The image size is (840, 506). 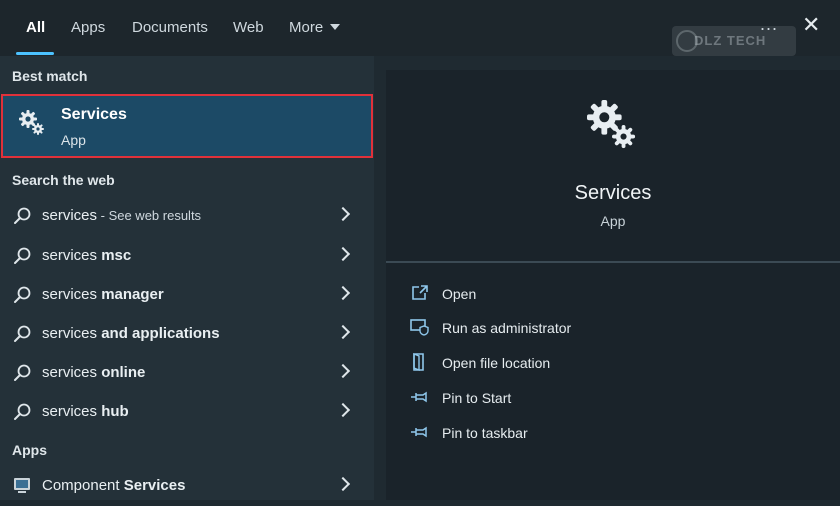 I want to click on detail-subtitle: App, so click(x=613, y=221).